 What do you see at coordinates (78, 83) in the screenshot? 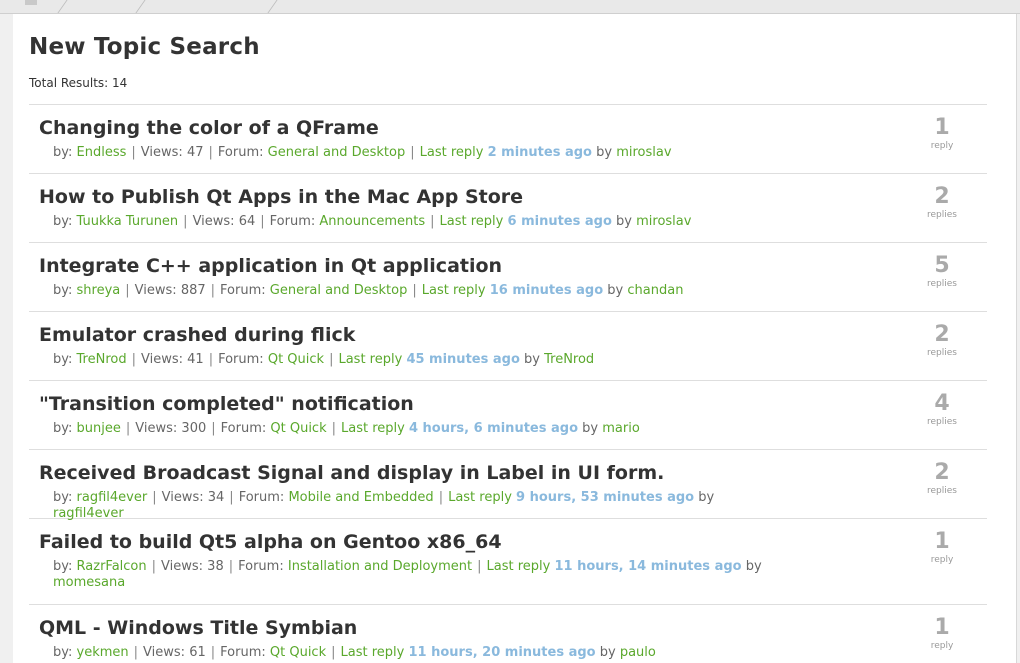
I see `total-results: Total Results: 14` at bounding box center [78, 83].